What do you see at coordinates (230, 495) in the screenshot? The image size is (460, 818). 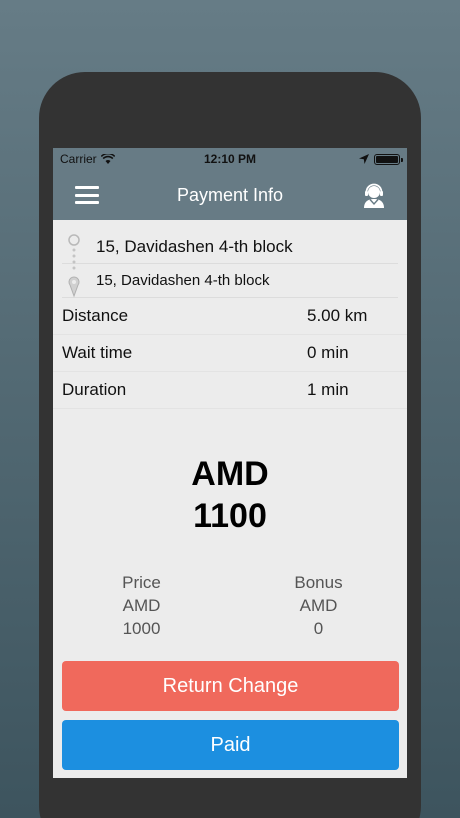 I see `total-amount: AMD 1100` at bounding box center [230, 495].